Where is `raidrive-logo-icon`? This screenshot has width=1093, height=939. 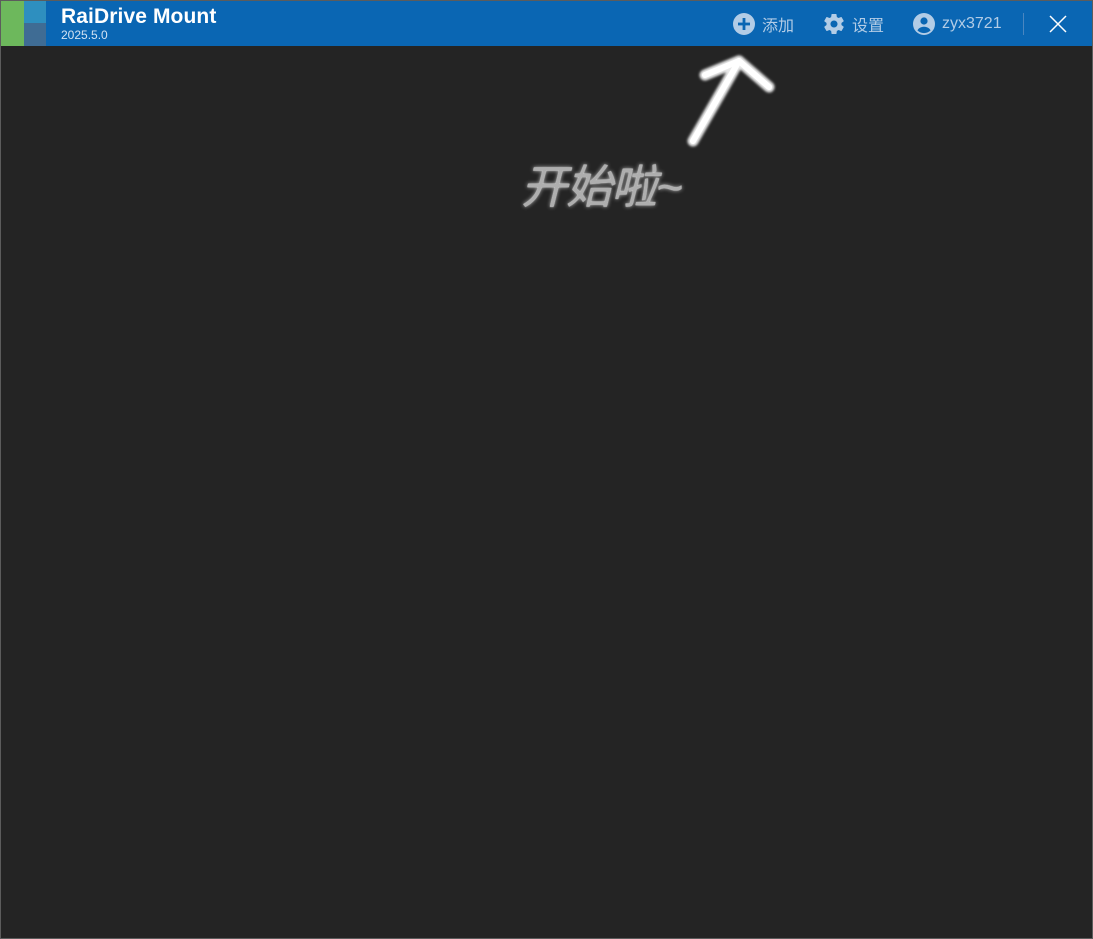
raidrive-logo-icon is located at coordinates (23, 23).